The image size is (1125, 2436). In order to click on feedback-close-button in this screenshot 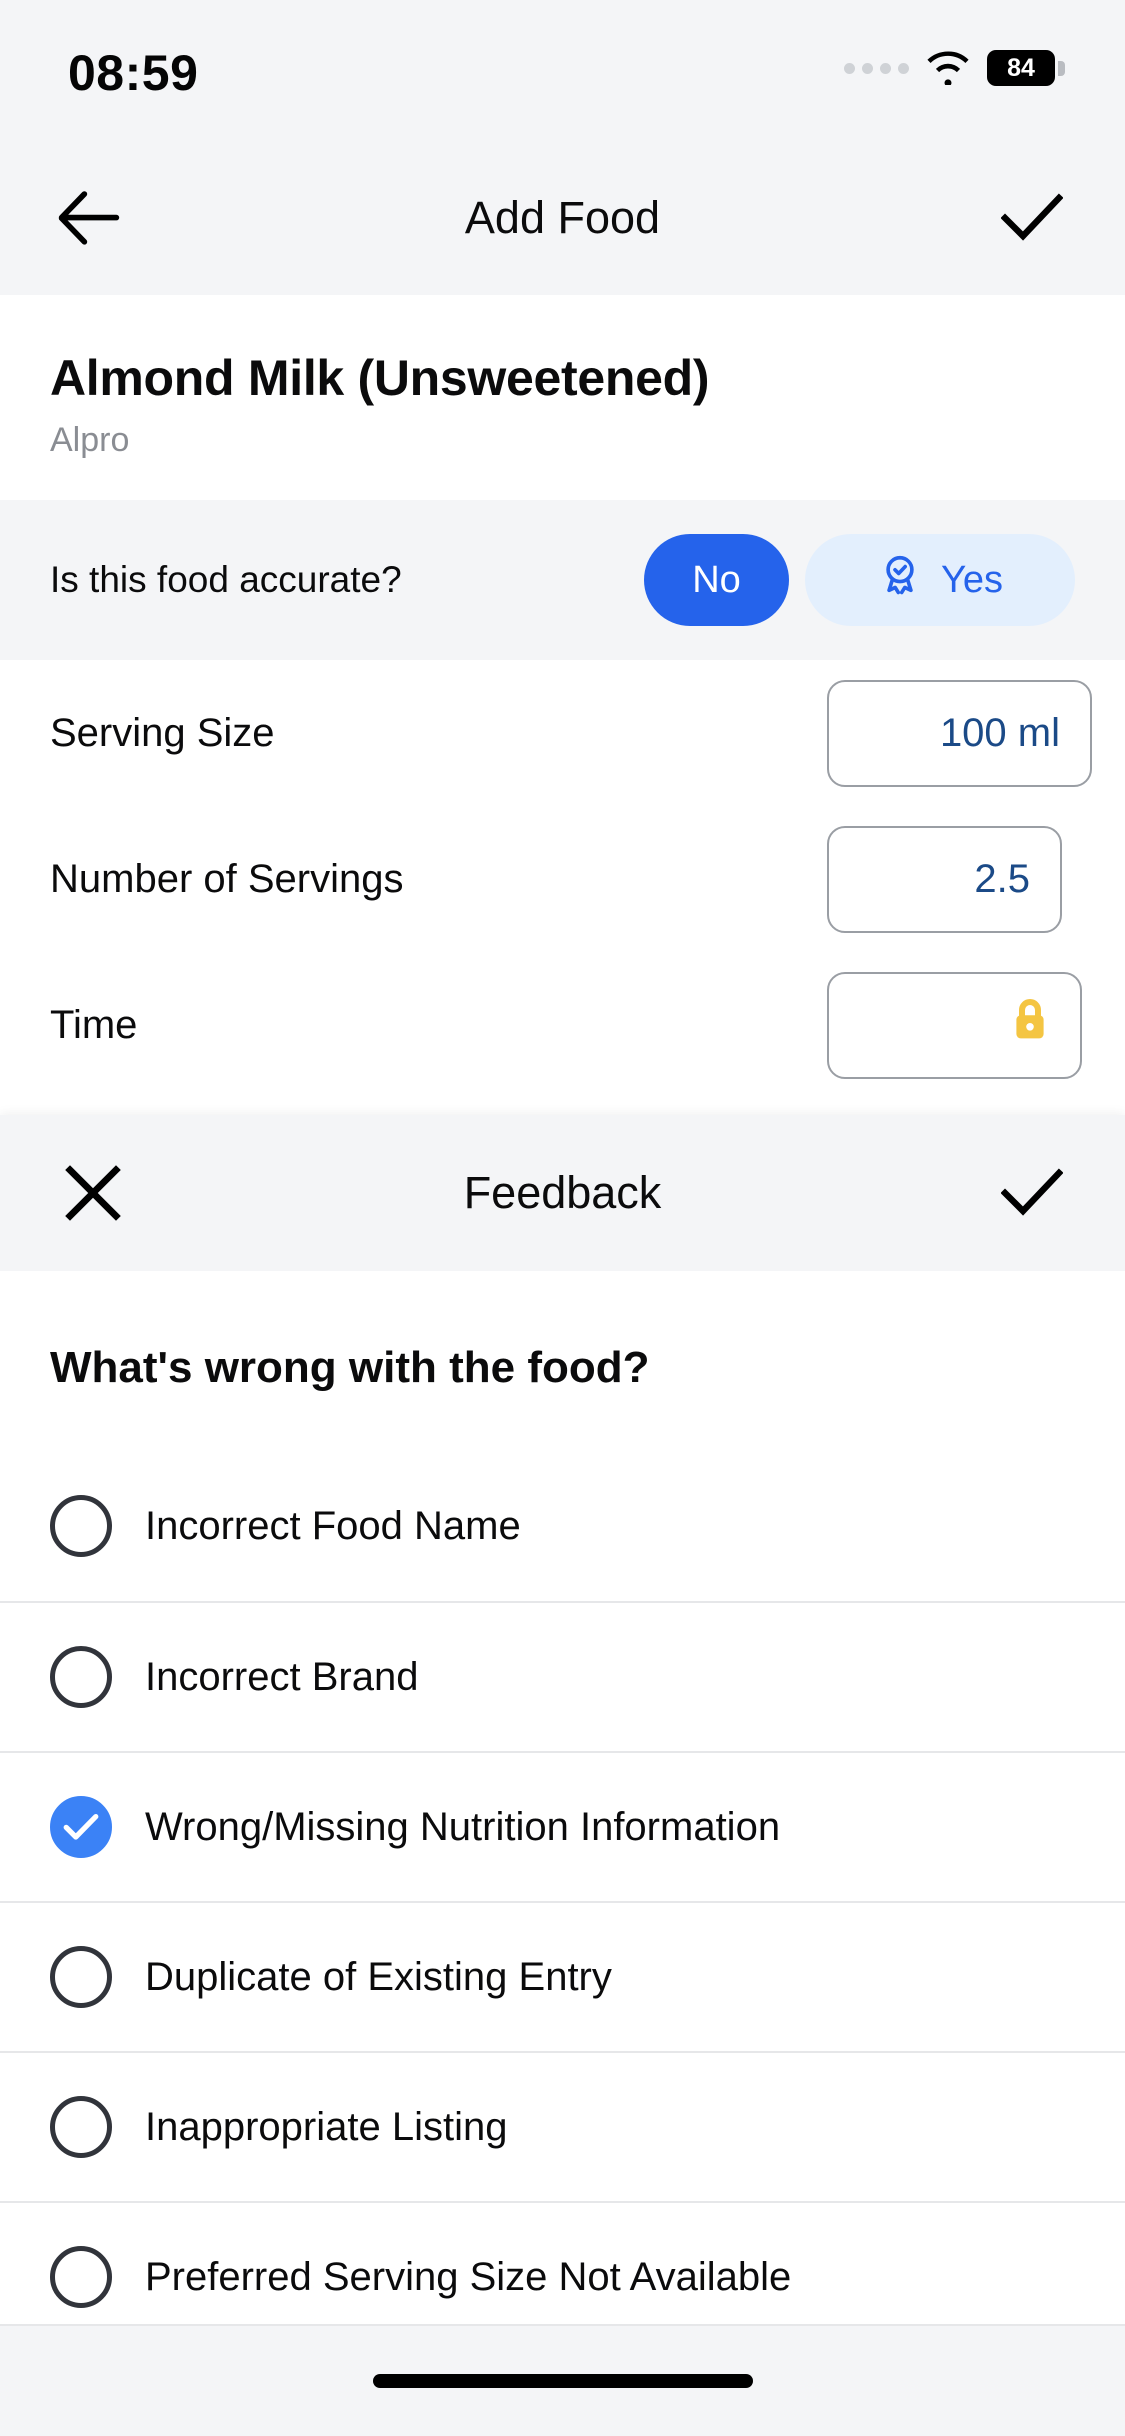, I will do `click(93, 1193)`.